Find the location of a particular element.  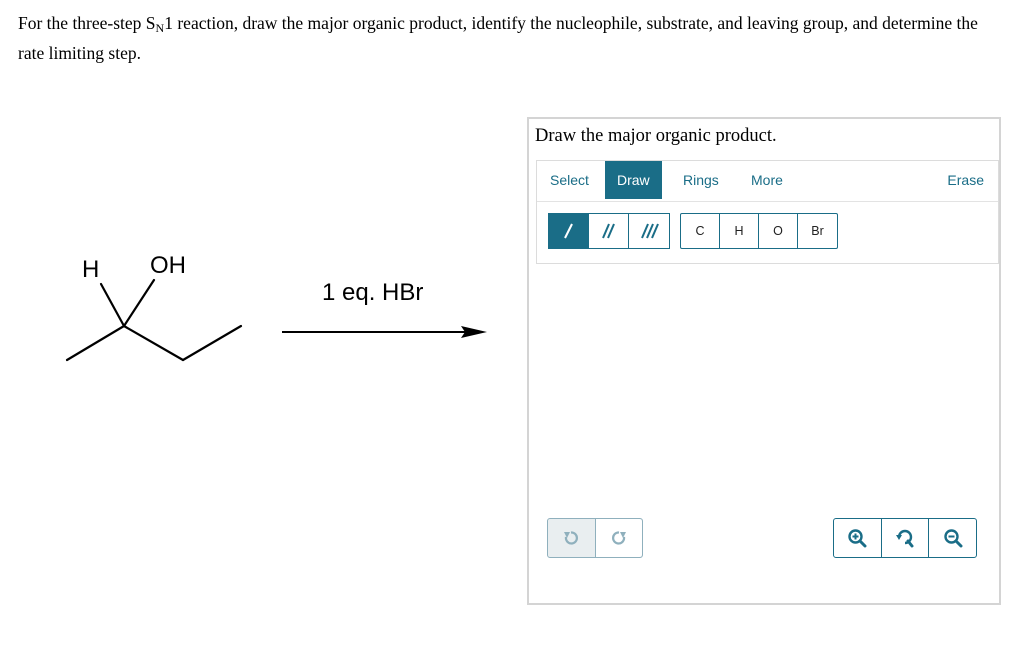

atom-o-button: O is located at coordinates (778, 231).